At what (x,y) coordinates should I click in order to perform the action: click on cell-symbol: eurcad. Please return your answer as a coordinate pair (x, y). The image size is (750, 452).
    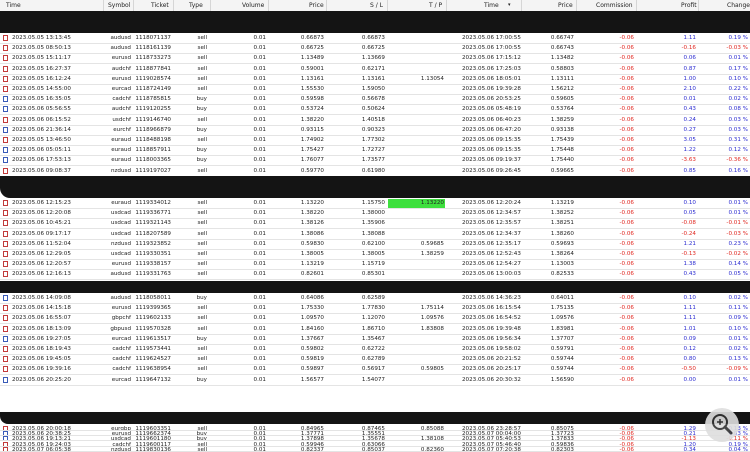
    Looking at the image, I should click on (121, 338).